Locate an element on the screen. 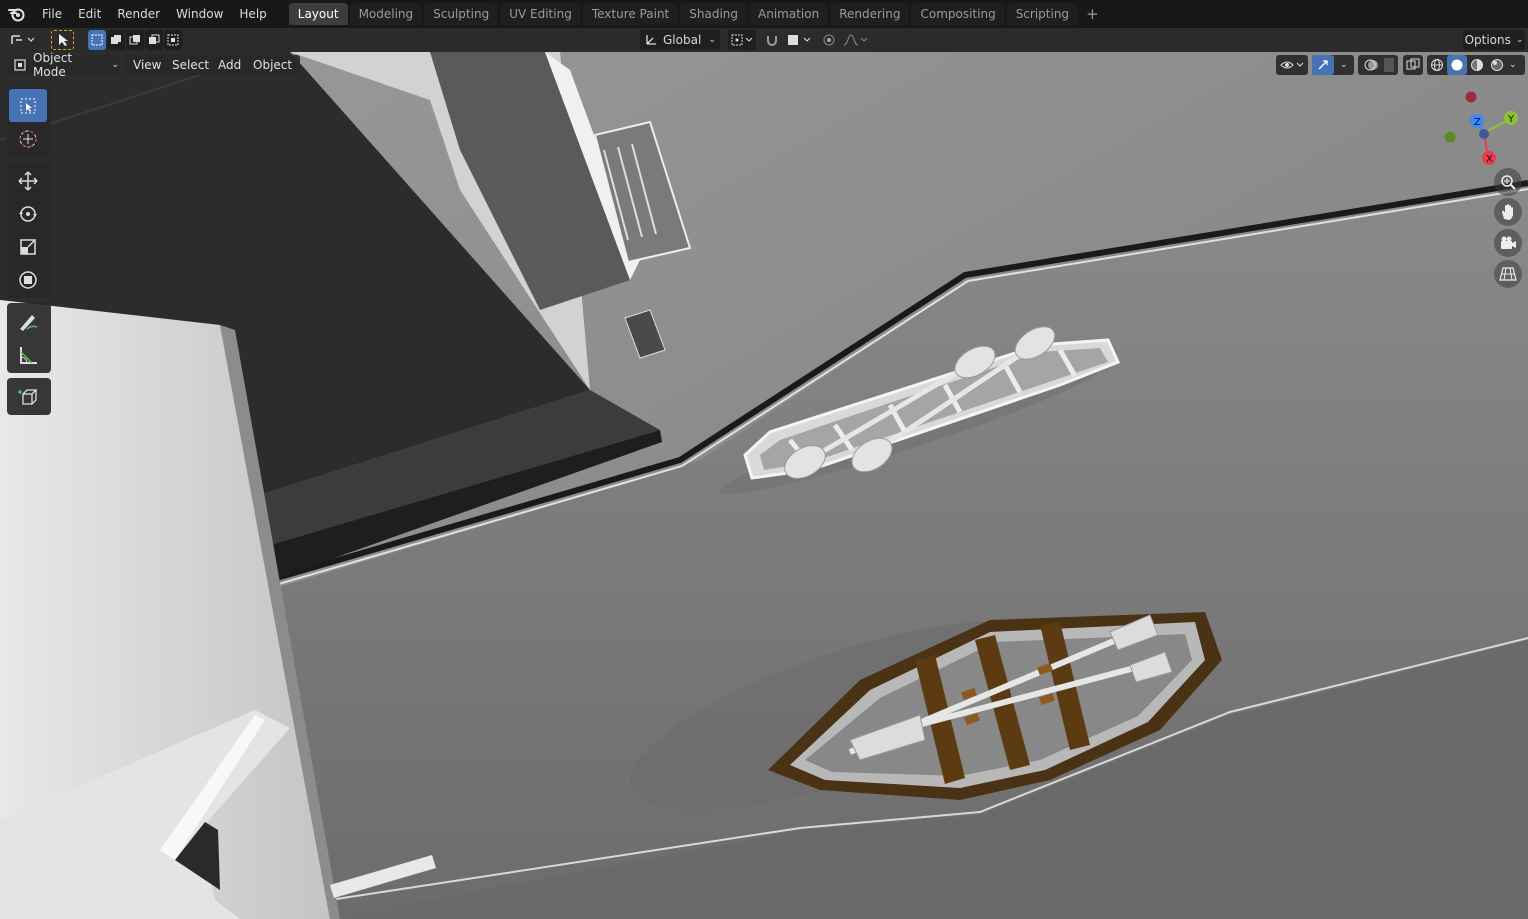  view-menu: View is located at coordinates (147, 65).